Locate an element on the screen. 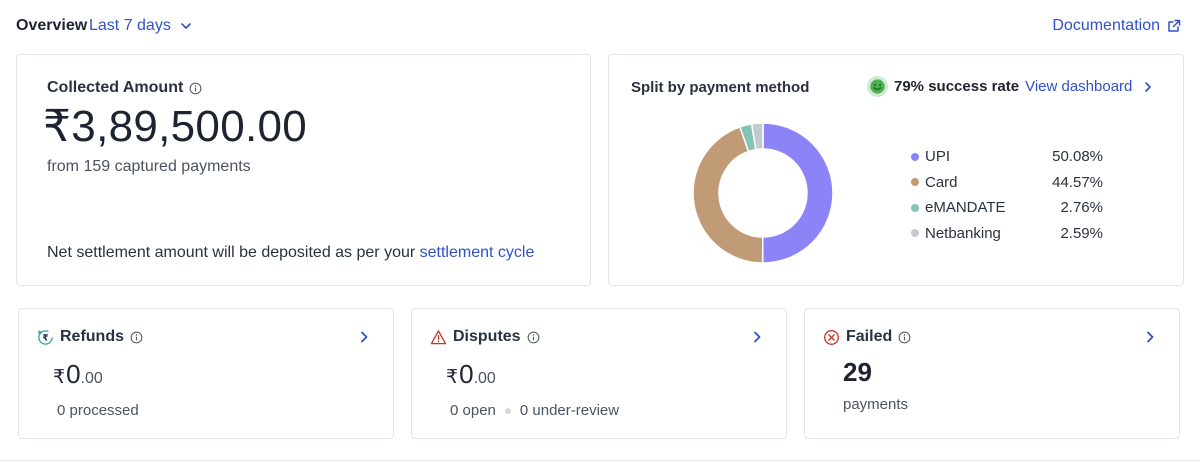 This screenshot has height=463, width=1200. disputes-status: 0 open 0 under-review is located at coordinates (534, 410).